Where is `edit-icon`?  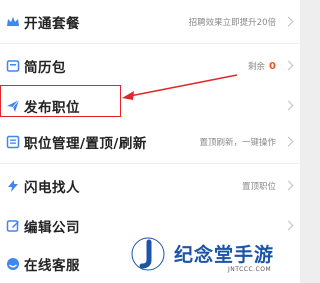 edit-icon is located at coordinates (13, 226).